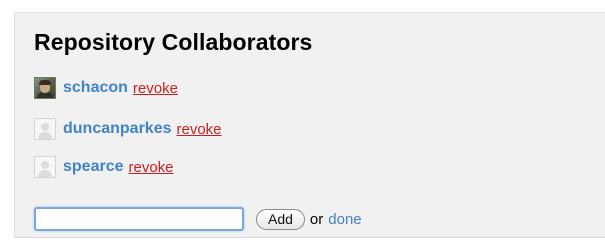 This screenshot has width=605, height=249. I want to click on panel-title: Repository Collaborators, so click(173, 42).